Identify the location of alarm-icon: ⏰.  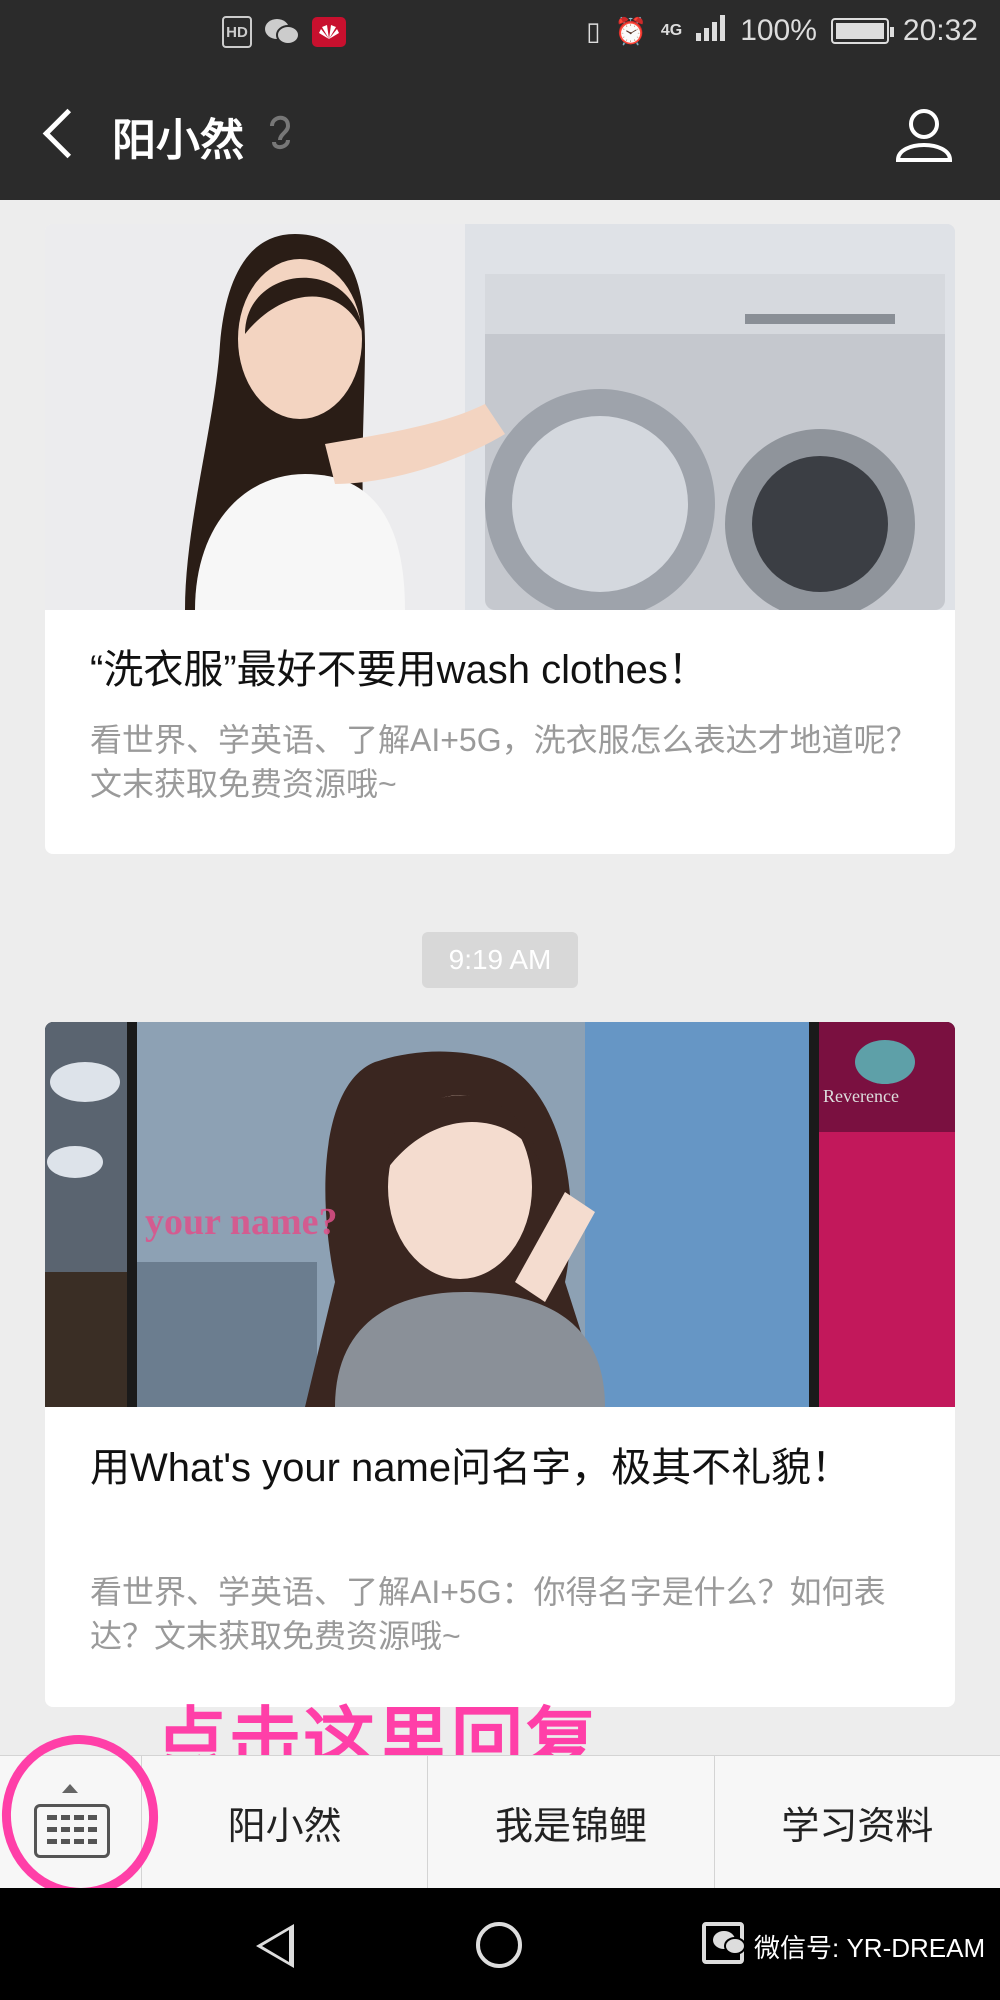
(630, 30).